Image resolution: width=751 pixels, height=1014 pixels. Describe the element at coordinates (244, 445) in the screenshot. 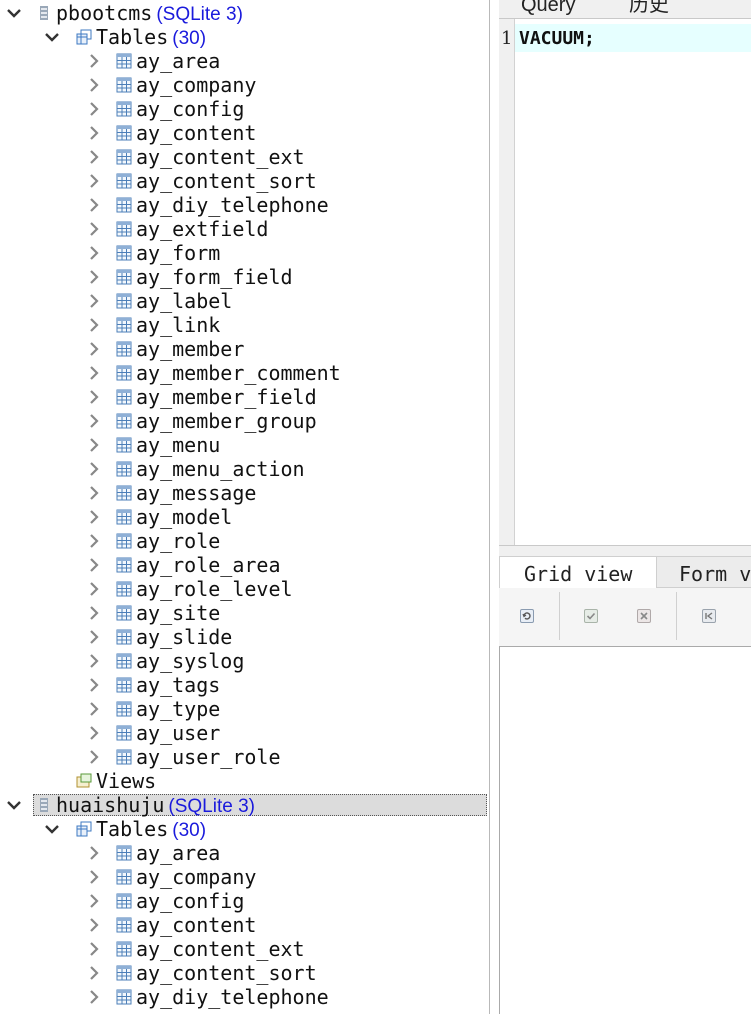

I see `table-node: ay_menu` at that location.